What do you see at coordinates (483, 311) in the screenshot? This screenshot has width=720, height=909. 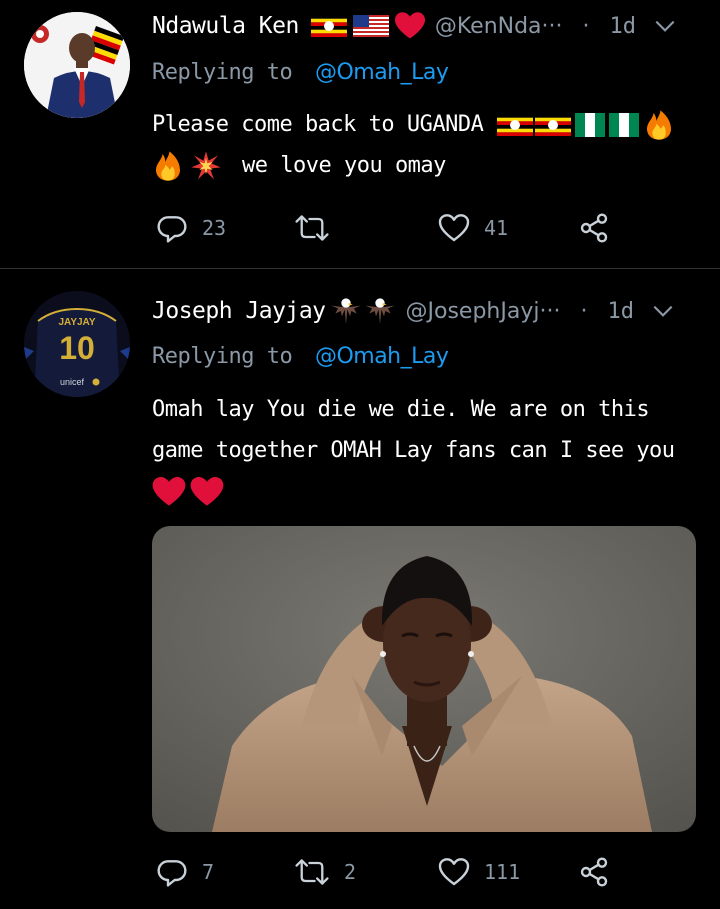 I see `user-handle: @JosephJayj···` at bounding box center [483, 311].